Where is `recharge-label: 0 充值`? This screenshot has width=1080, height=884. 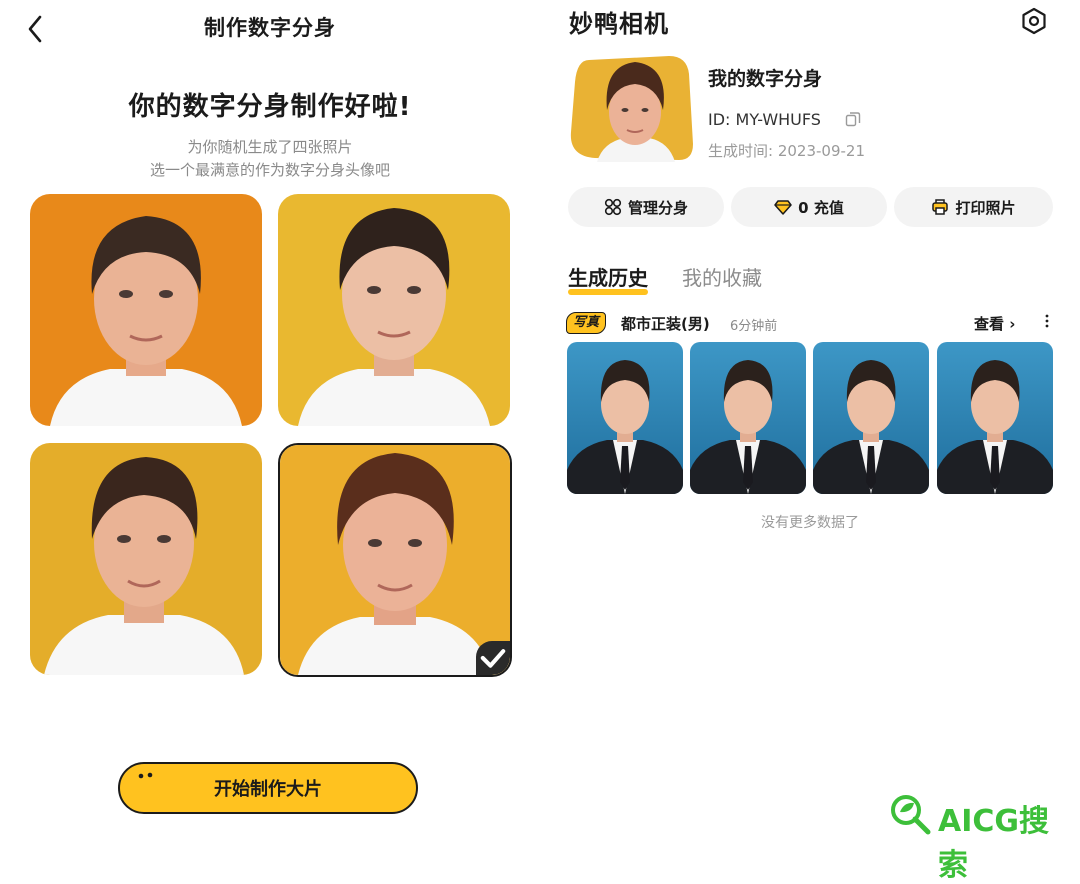
recharge-label: 0 充值 is located at coordinates (821, 207).